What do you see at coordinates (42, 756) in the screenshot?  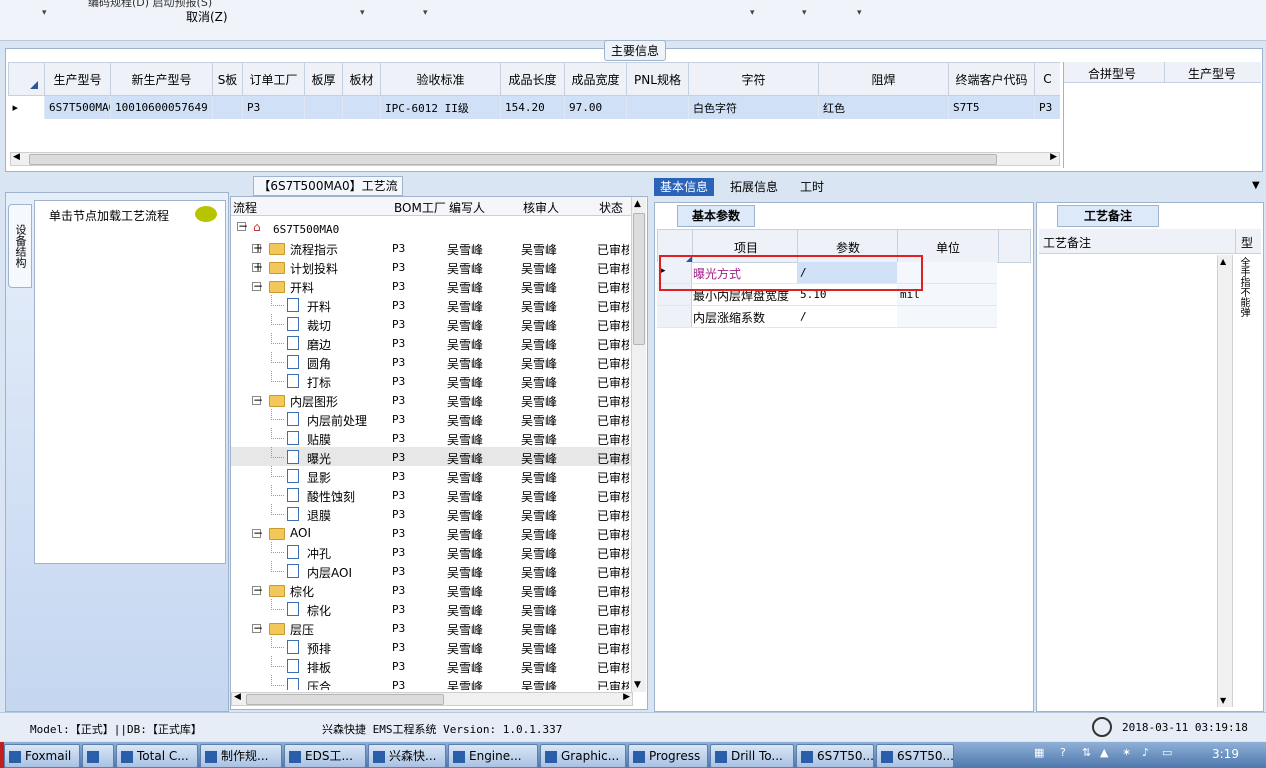 I see `taskbar-button: Foxmail` at bounding box center [42, 756].